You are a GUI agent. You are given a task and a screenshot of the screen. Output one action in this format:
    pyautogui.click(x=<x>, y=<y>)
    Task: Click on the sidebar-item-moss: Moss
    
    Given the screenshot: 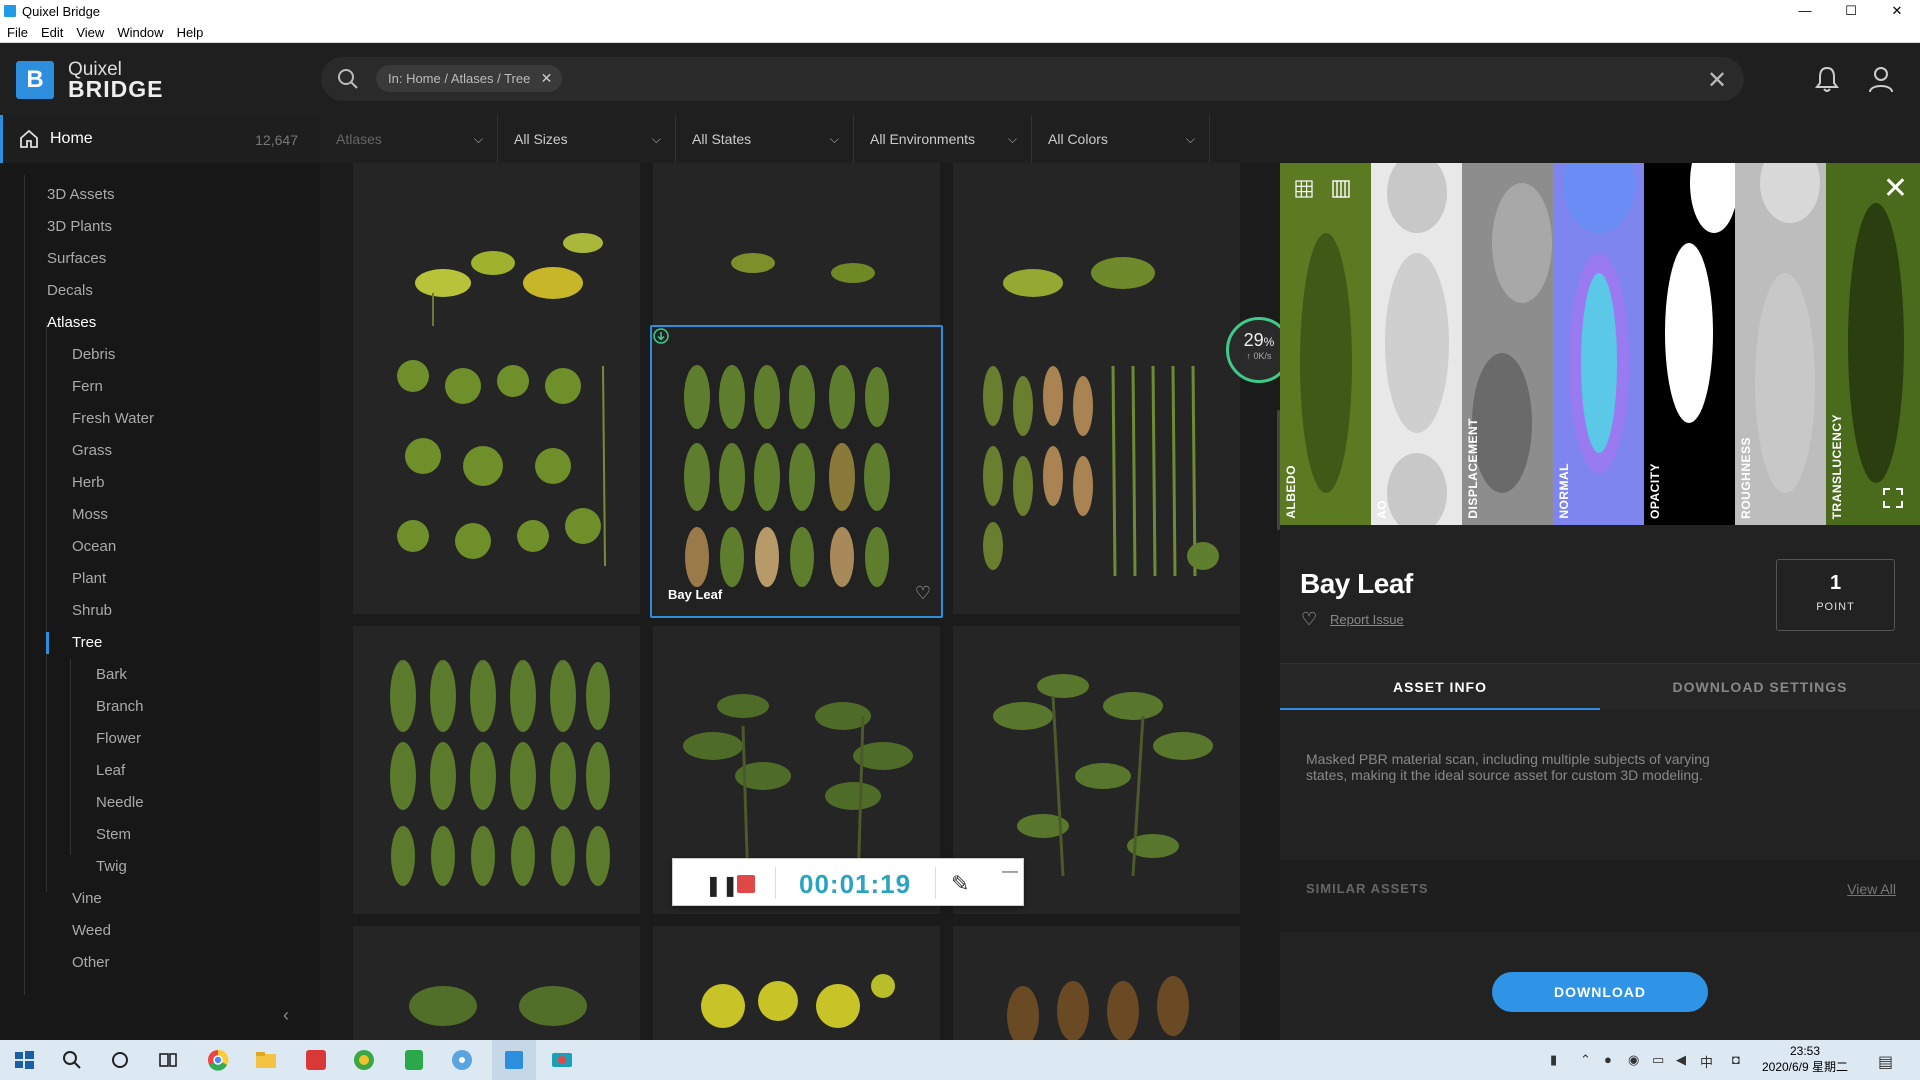 What is the action you would take?
    pyautogui.click(x=90, y=514)
    